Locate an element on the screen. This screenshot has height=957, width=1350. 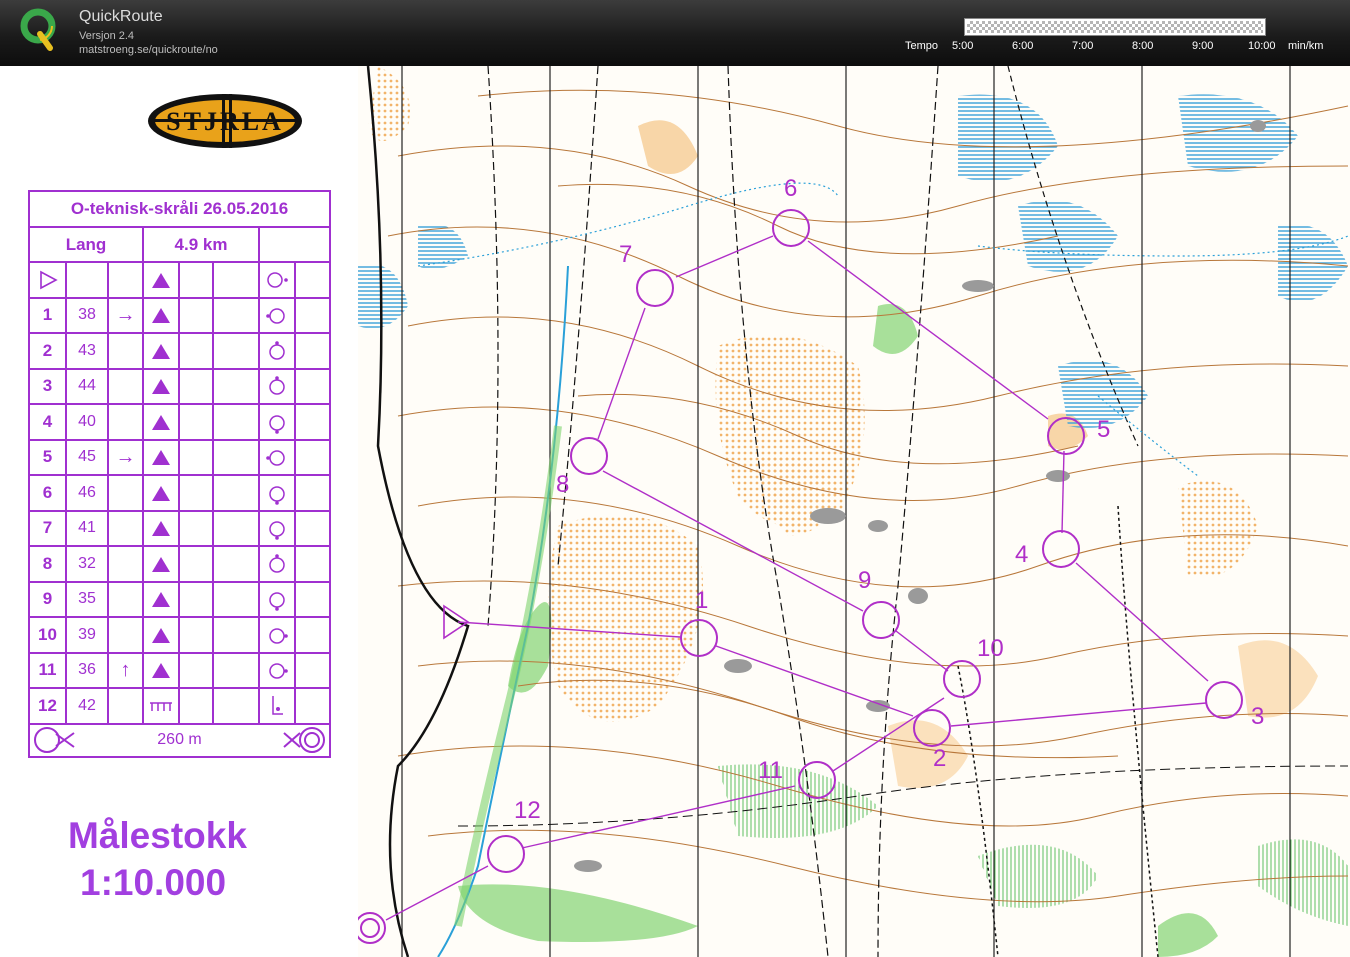
control-code: 38 is located at coordinates (87, 315).